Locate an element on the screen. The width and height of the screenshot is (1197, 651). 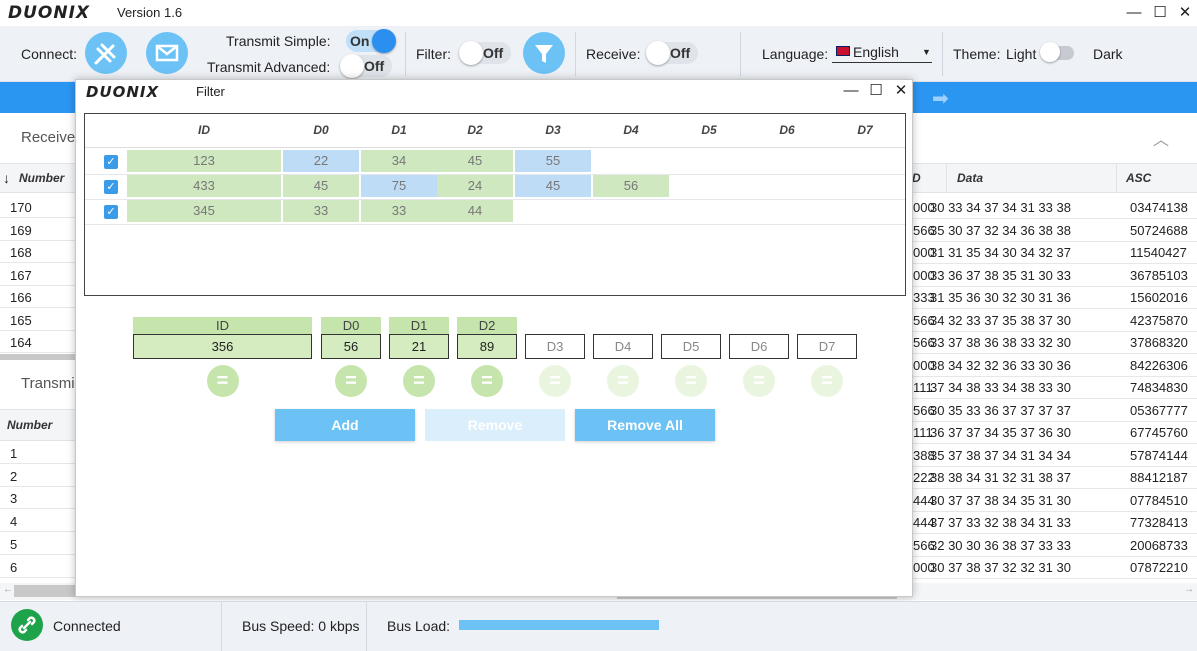
editor-input-d2: 89 is located at coordinates (487, 346).